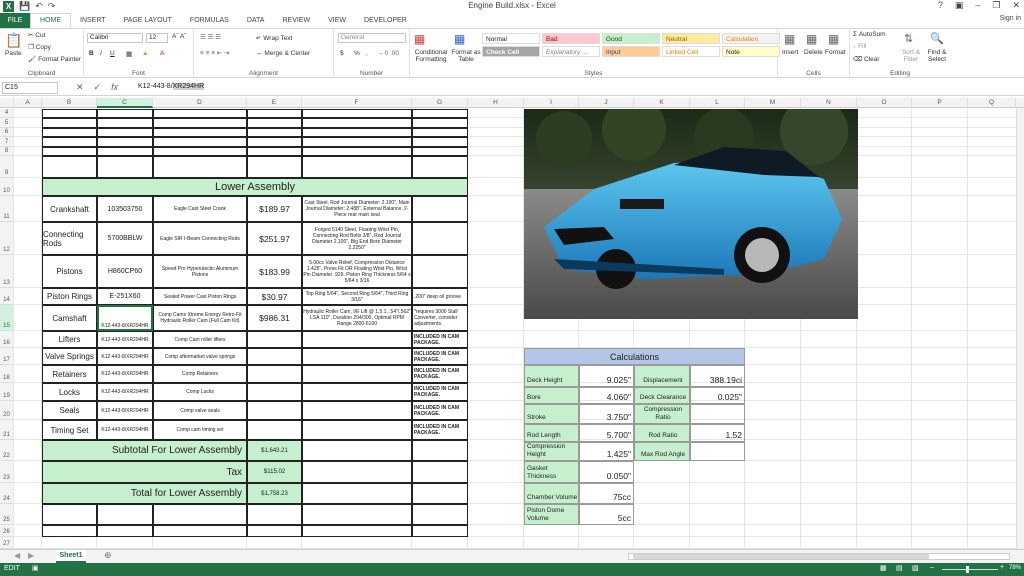 The image size is (1024, 576). I want to click on row-header-20: 20, so click(7, 410).